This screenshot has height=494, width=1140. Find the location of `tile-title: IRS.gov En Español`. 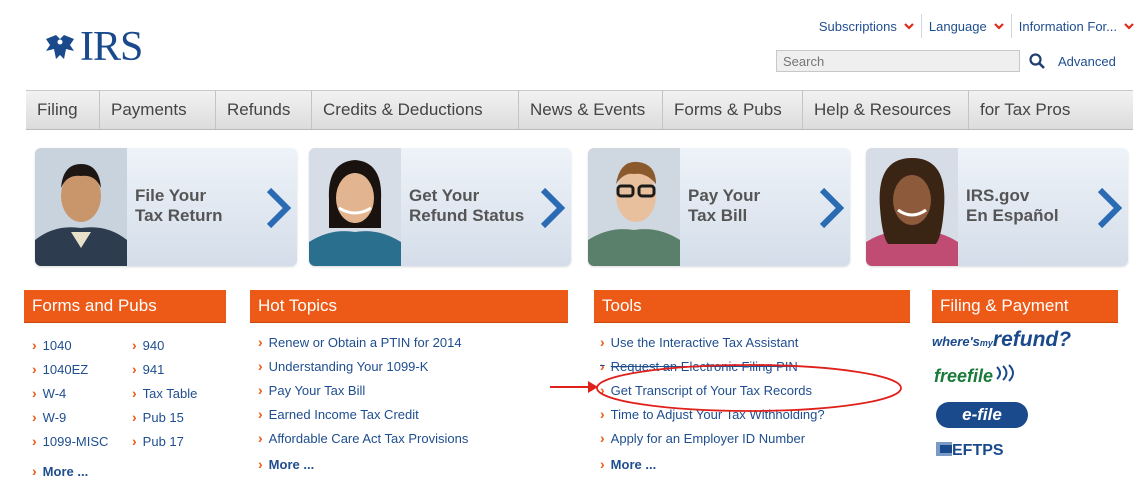

tile-title: IRS.gov En Español is located at coordinates (1026, 206).